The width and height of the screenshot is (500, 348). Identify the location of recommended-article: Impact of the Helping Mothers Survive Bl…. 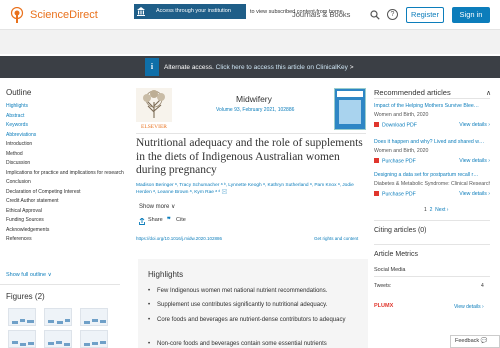
(432, 116).